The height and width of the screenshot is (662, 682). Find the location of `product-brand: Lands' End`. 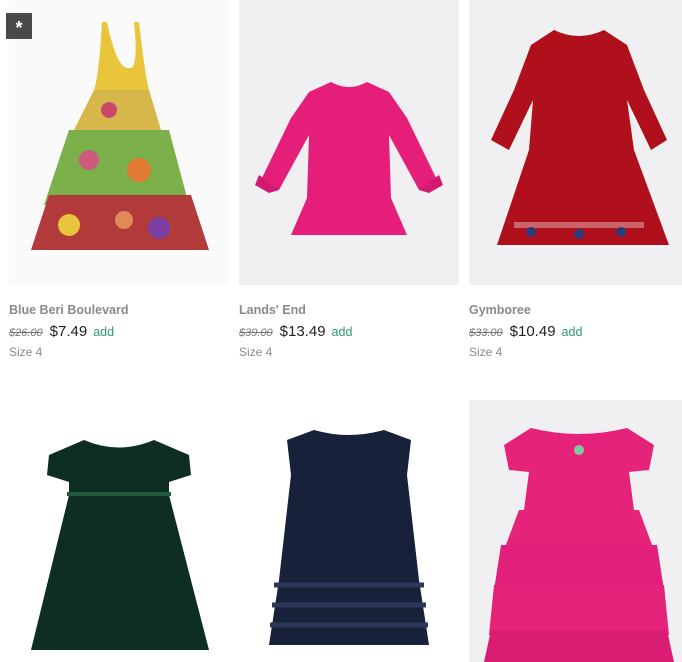

product-brand: Lands' End is located at coordinates (349, 310).